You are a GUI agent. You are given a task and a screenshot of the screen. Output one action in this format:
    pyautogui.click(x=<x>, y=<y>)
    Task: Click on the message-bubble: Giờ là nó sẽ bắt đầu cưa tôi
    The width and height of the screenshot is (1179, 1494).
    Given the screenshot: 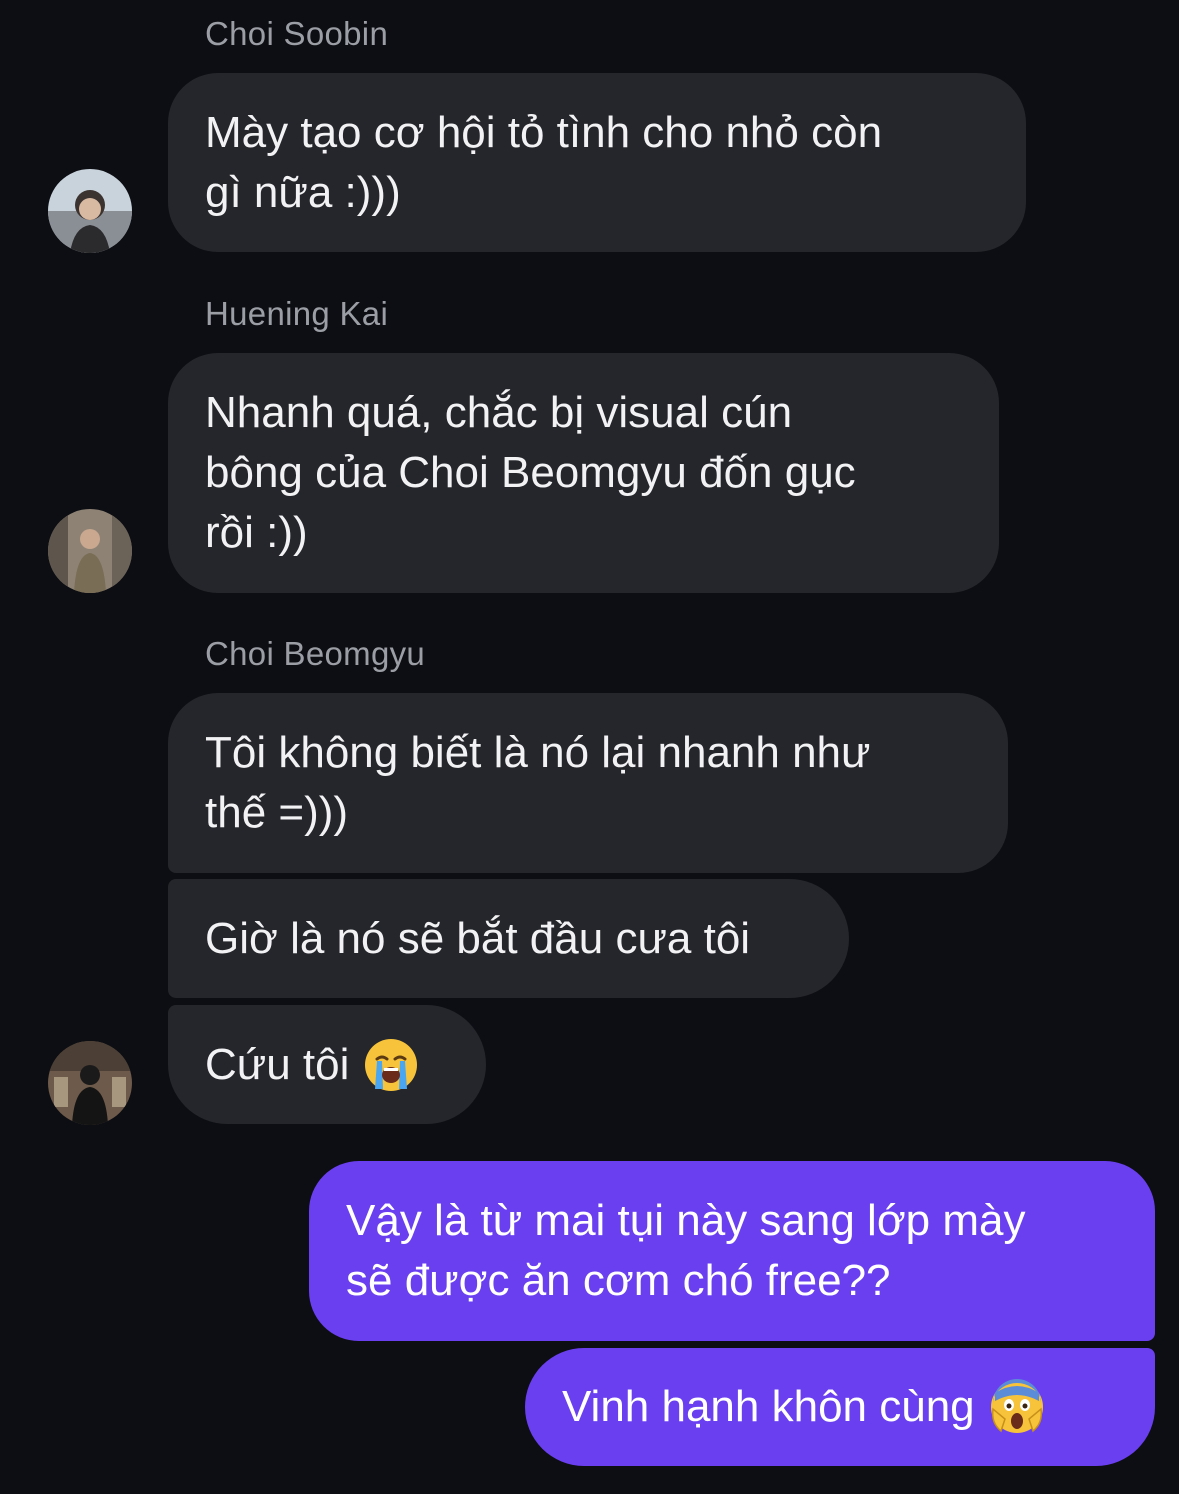 What is the action you would take?
    pyautogui.click(x=508, y=938)
    